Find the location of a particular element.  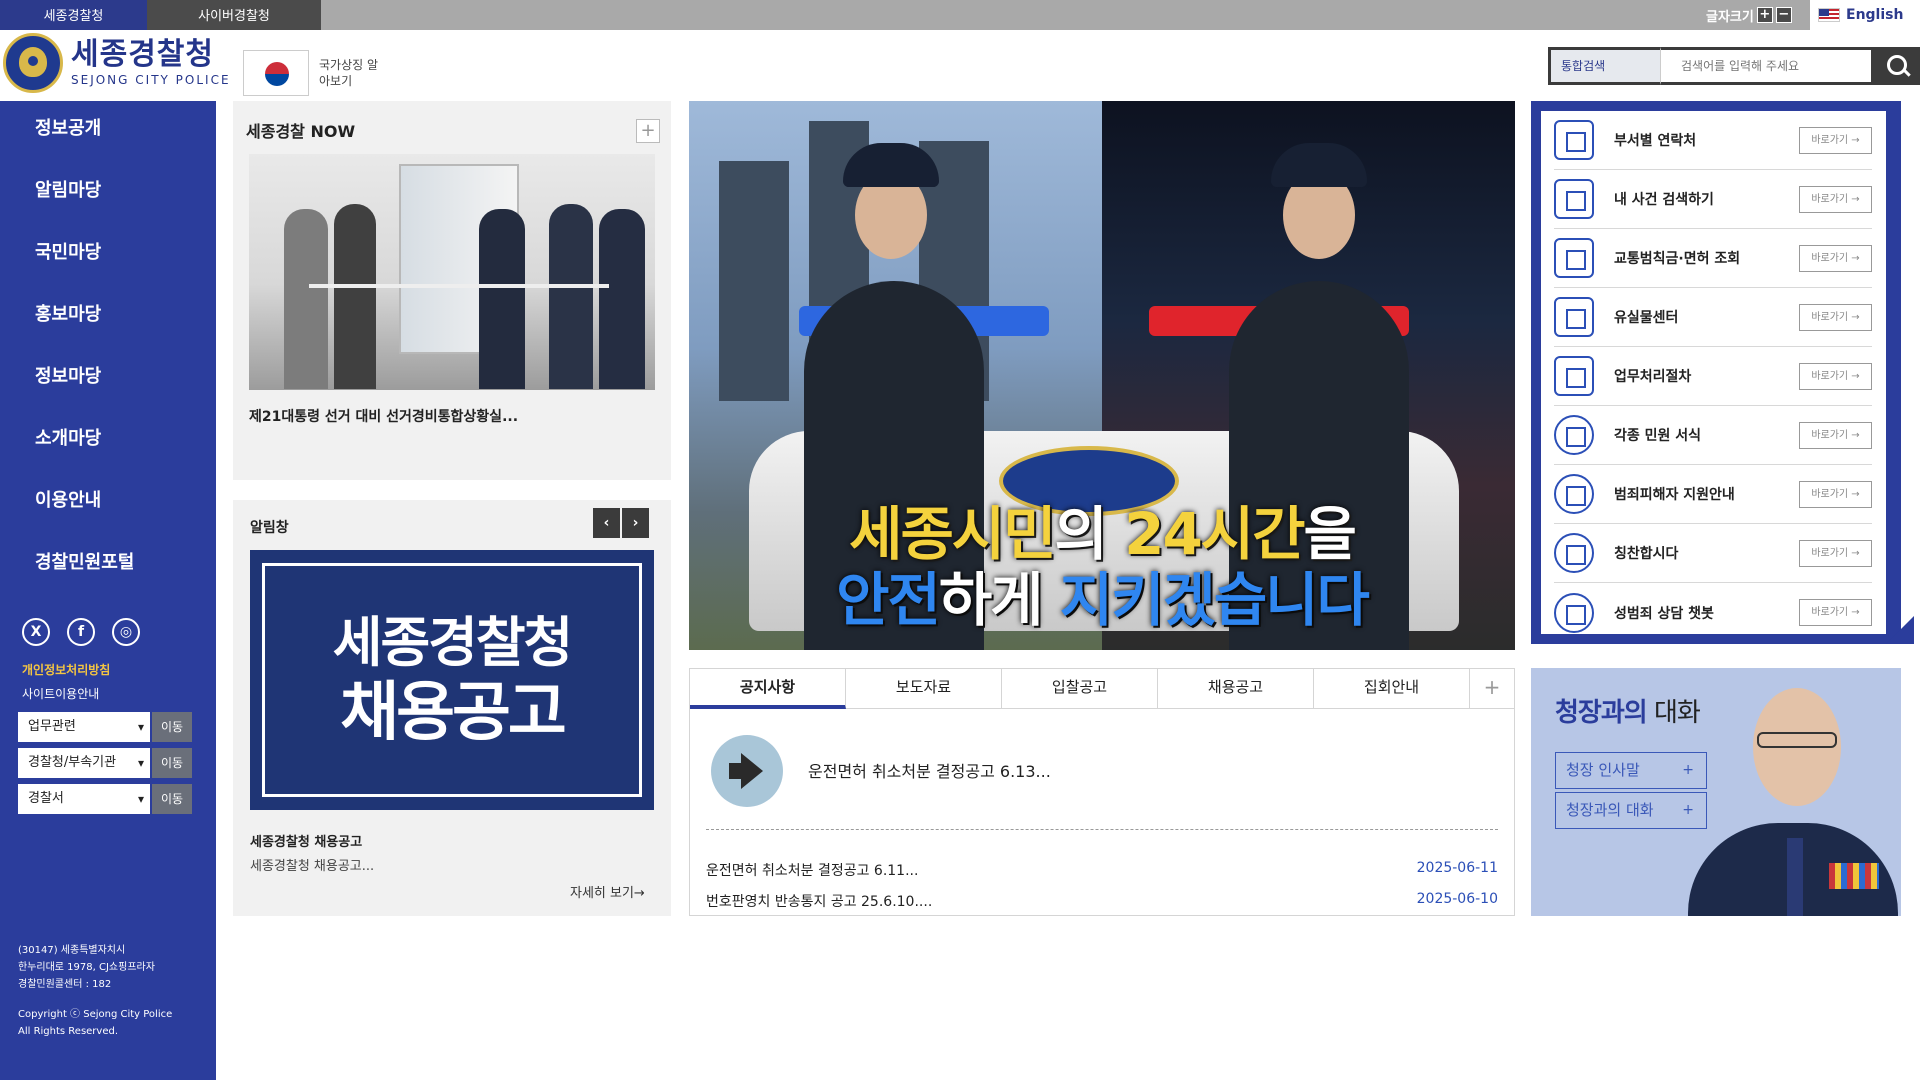

recruitment-banner: 세종경찰청 채용공고 is located at coordinates (452, 680).